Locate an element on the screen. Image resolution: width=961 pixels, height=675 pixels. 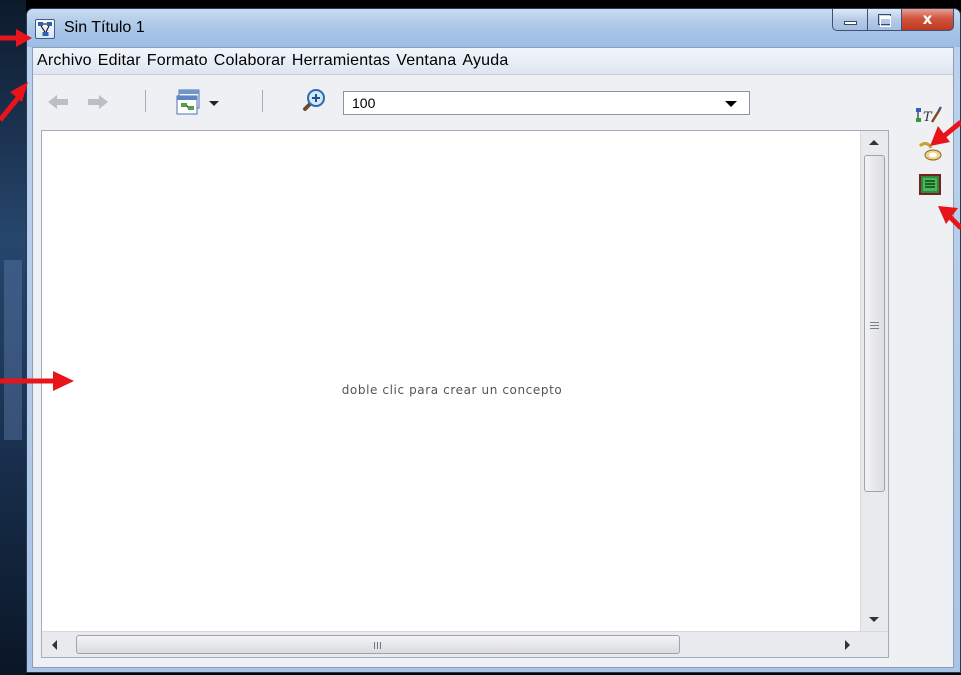
vertical-scroll-thumb is located at coordinates (874, 323).